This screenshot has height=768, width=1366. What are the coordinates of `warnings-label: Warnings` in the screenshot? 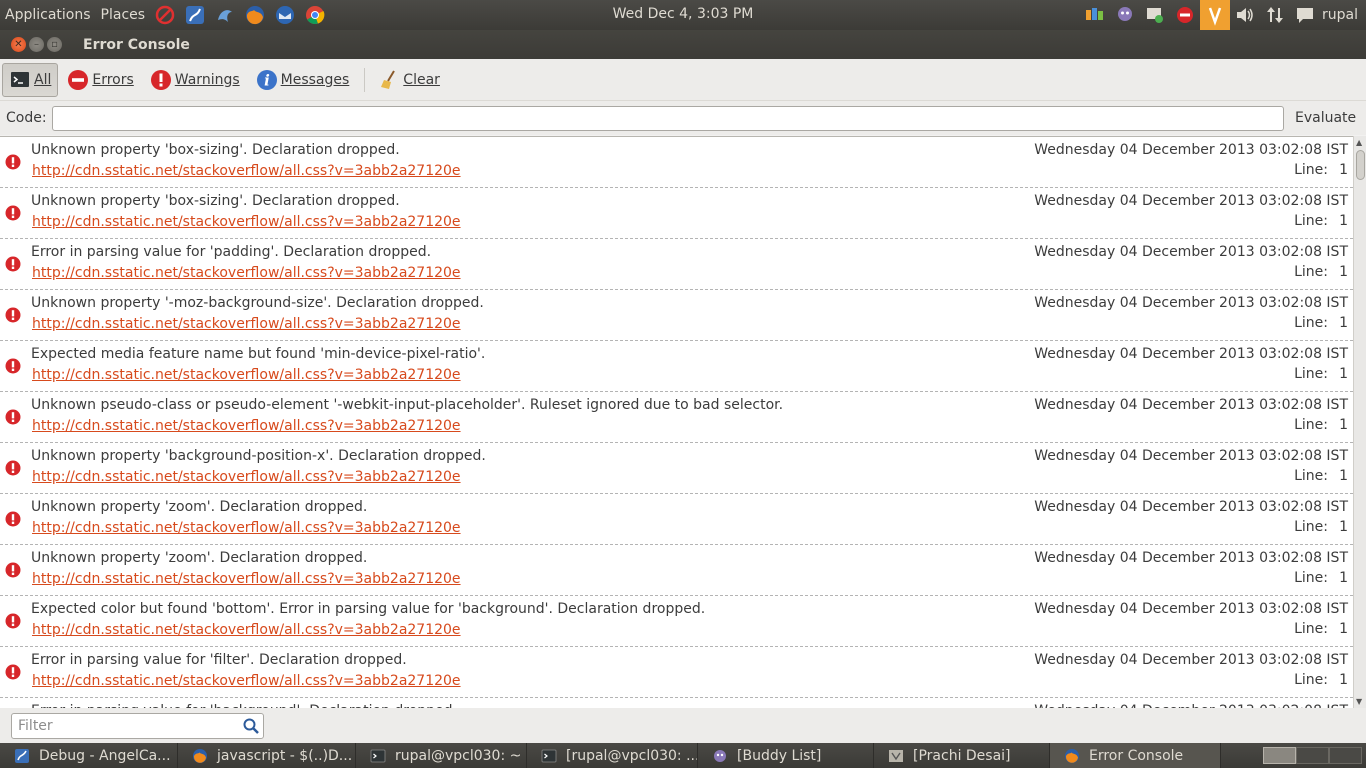 It's located at (207, 79).